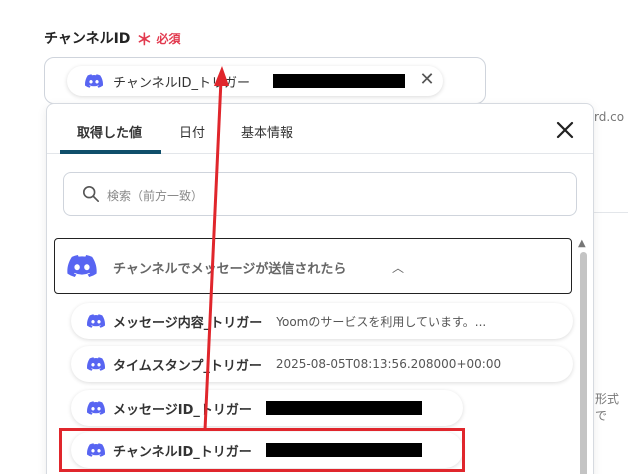  I want to click on item-name: タイムスタンプ_トリガー, so click(187, 366).